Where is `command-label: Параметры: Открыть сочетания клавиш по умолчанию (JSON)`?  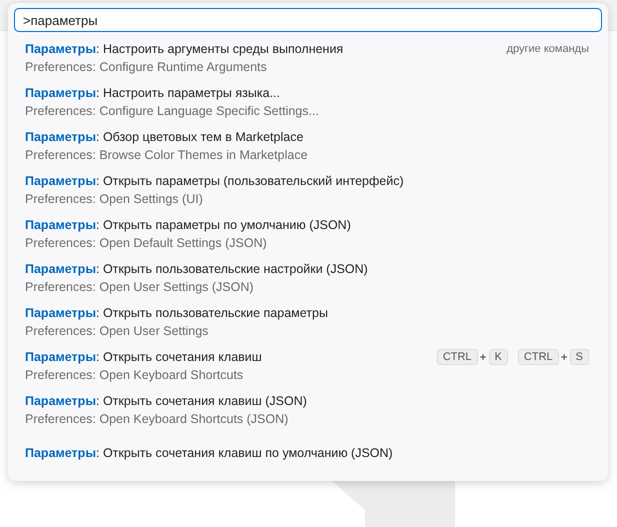 command-label: Параметры: Открыть сочетания клавиш по умолчанию (JSON) is located at coordinates (209, 453).